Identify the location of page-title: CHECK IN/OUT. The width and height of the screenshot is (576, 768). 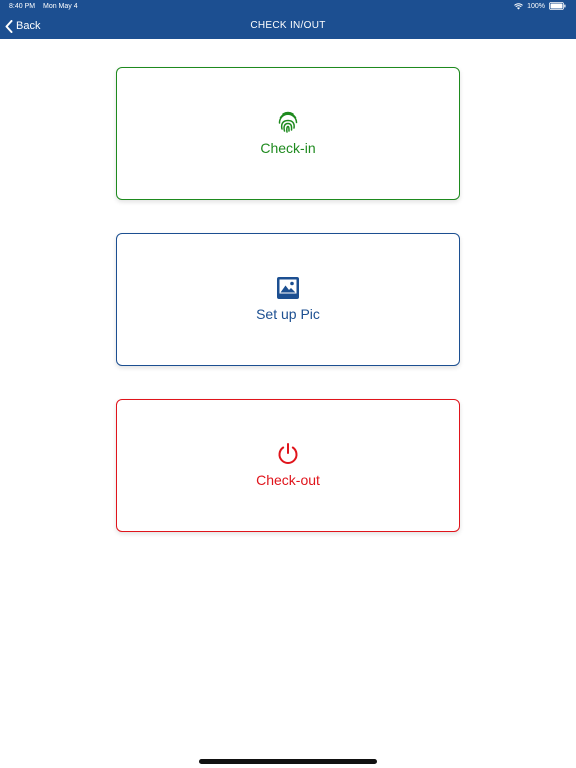
(288, 25).